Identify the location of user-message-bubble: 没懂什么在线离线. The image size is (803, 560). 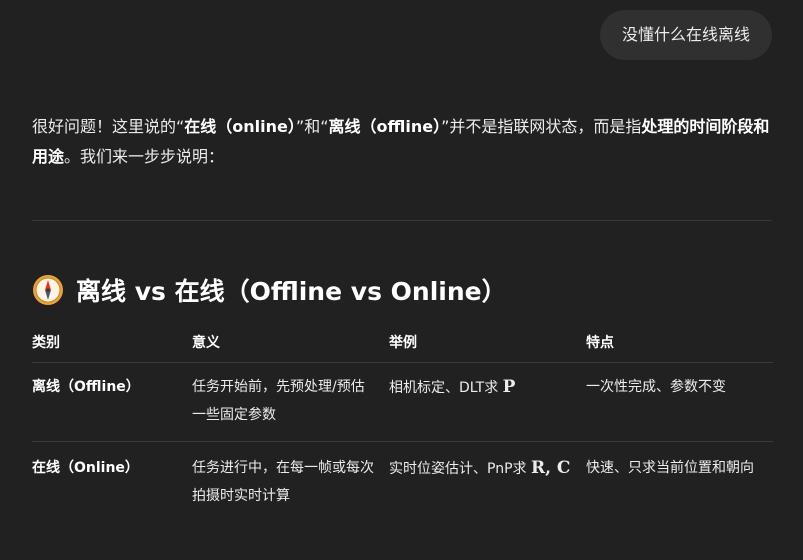
(685, 35).